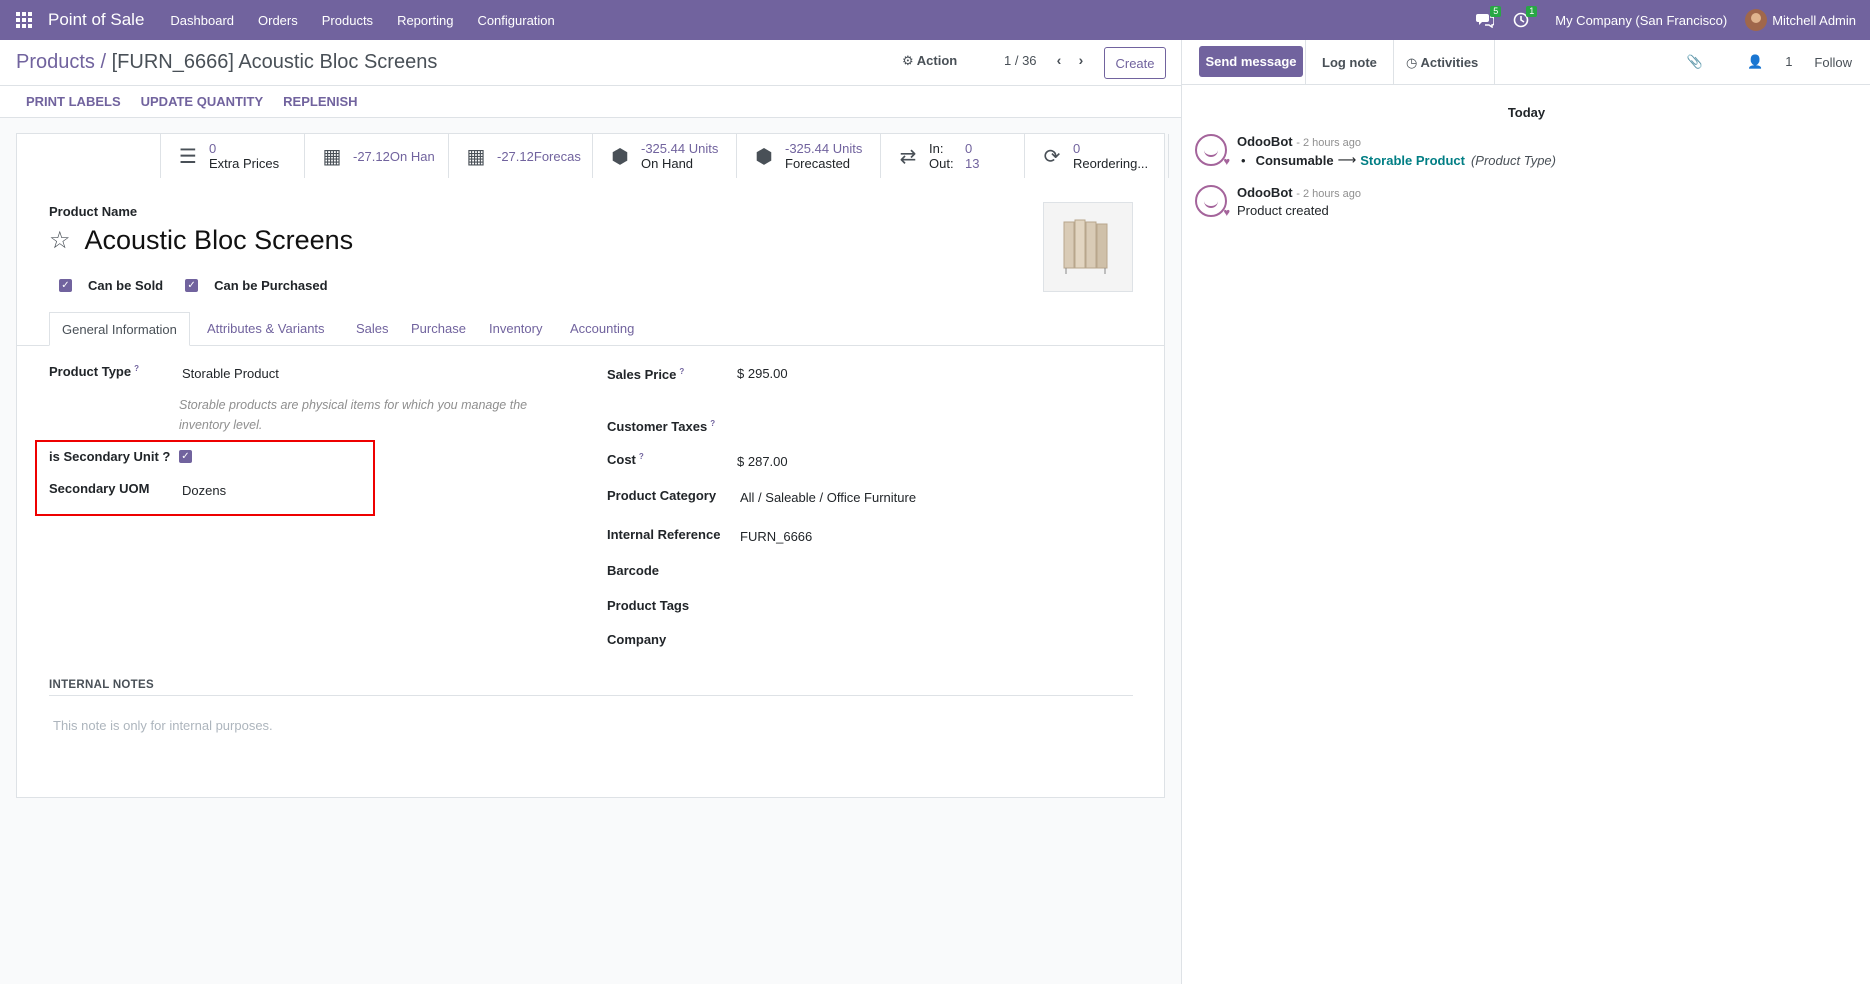  I want to click on form-statusbar: PRINT LABELS UPDATE QUANTITY REPLENISH, so click(590, 102).